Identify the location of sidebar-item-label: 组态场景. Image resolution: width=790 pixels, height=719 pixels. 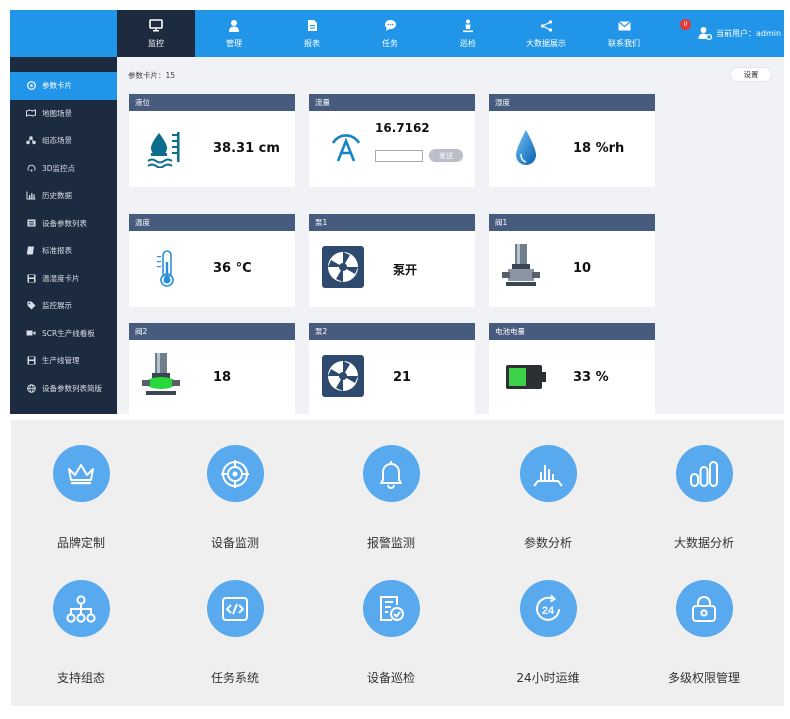
(57, 141).